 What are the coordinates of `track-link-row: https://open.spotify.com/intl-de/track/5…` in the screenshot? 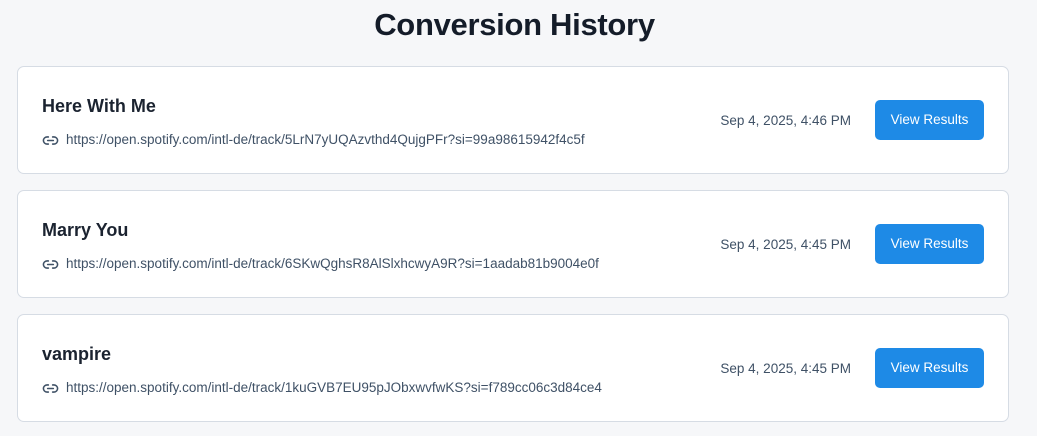 It's located at (313, 140).